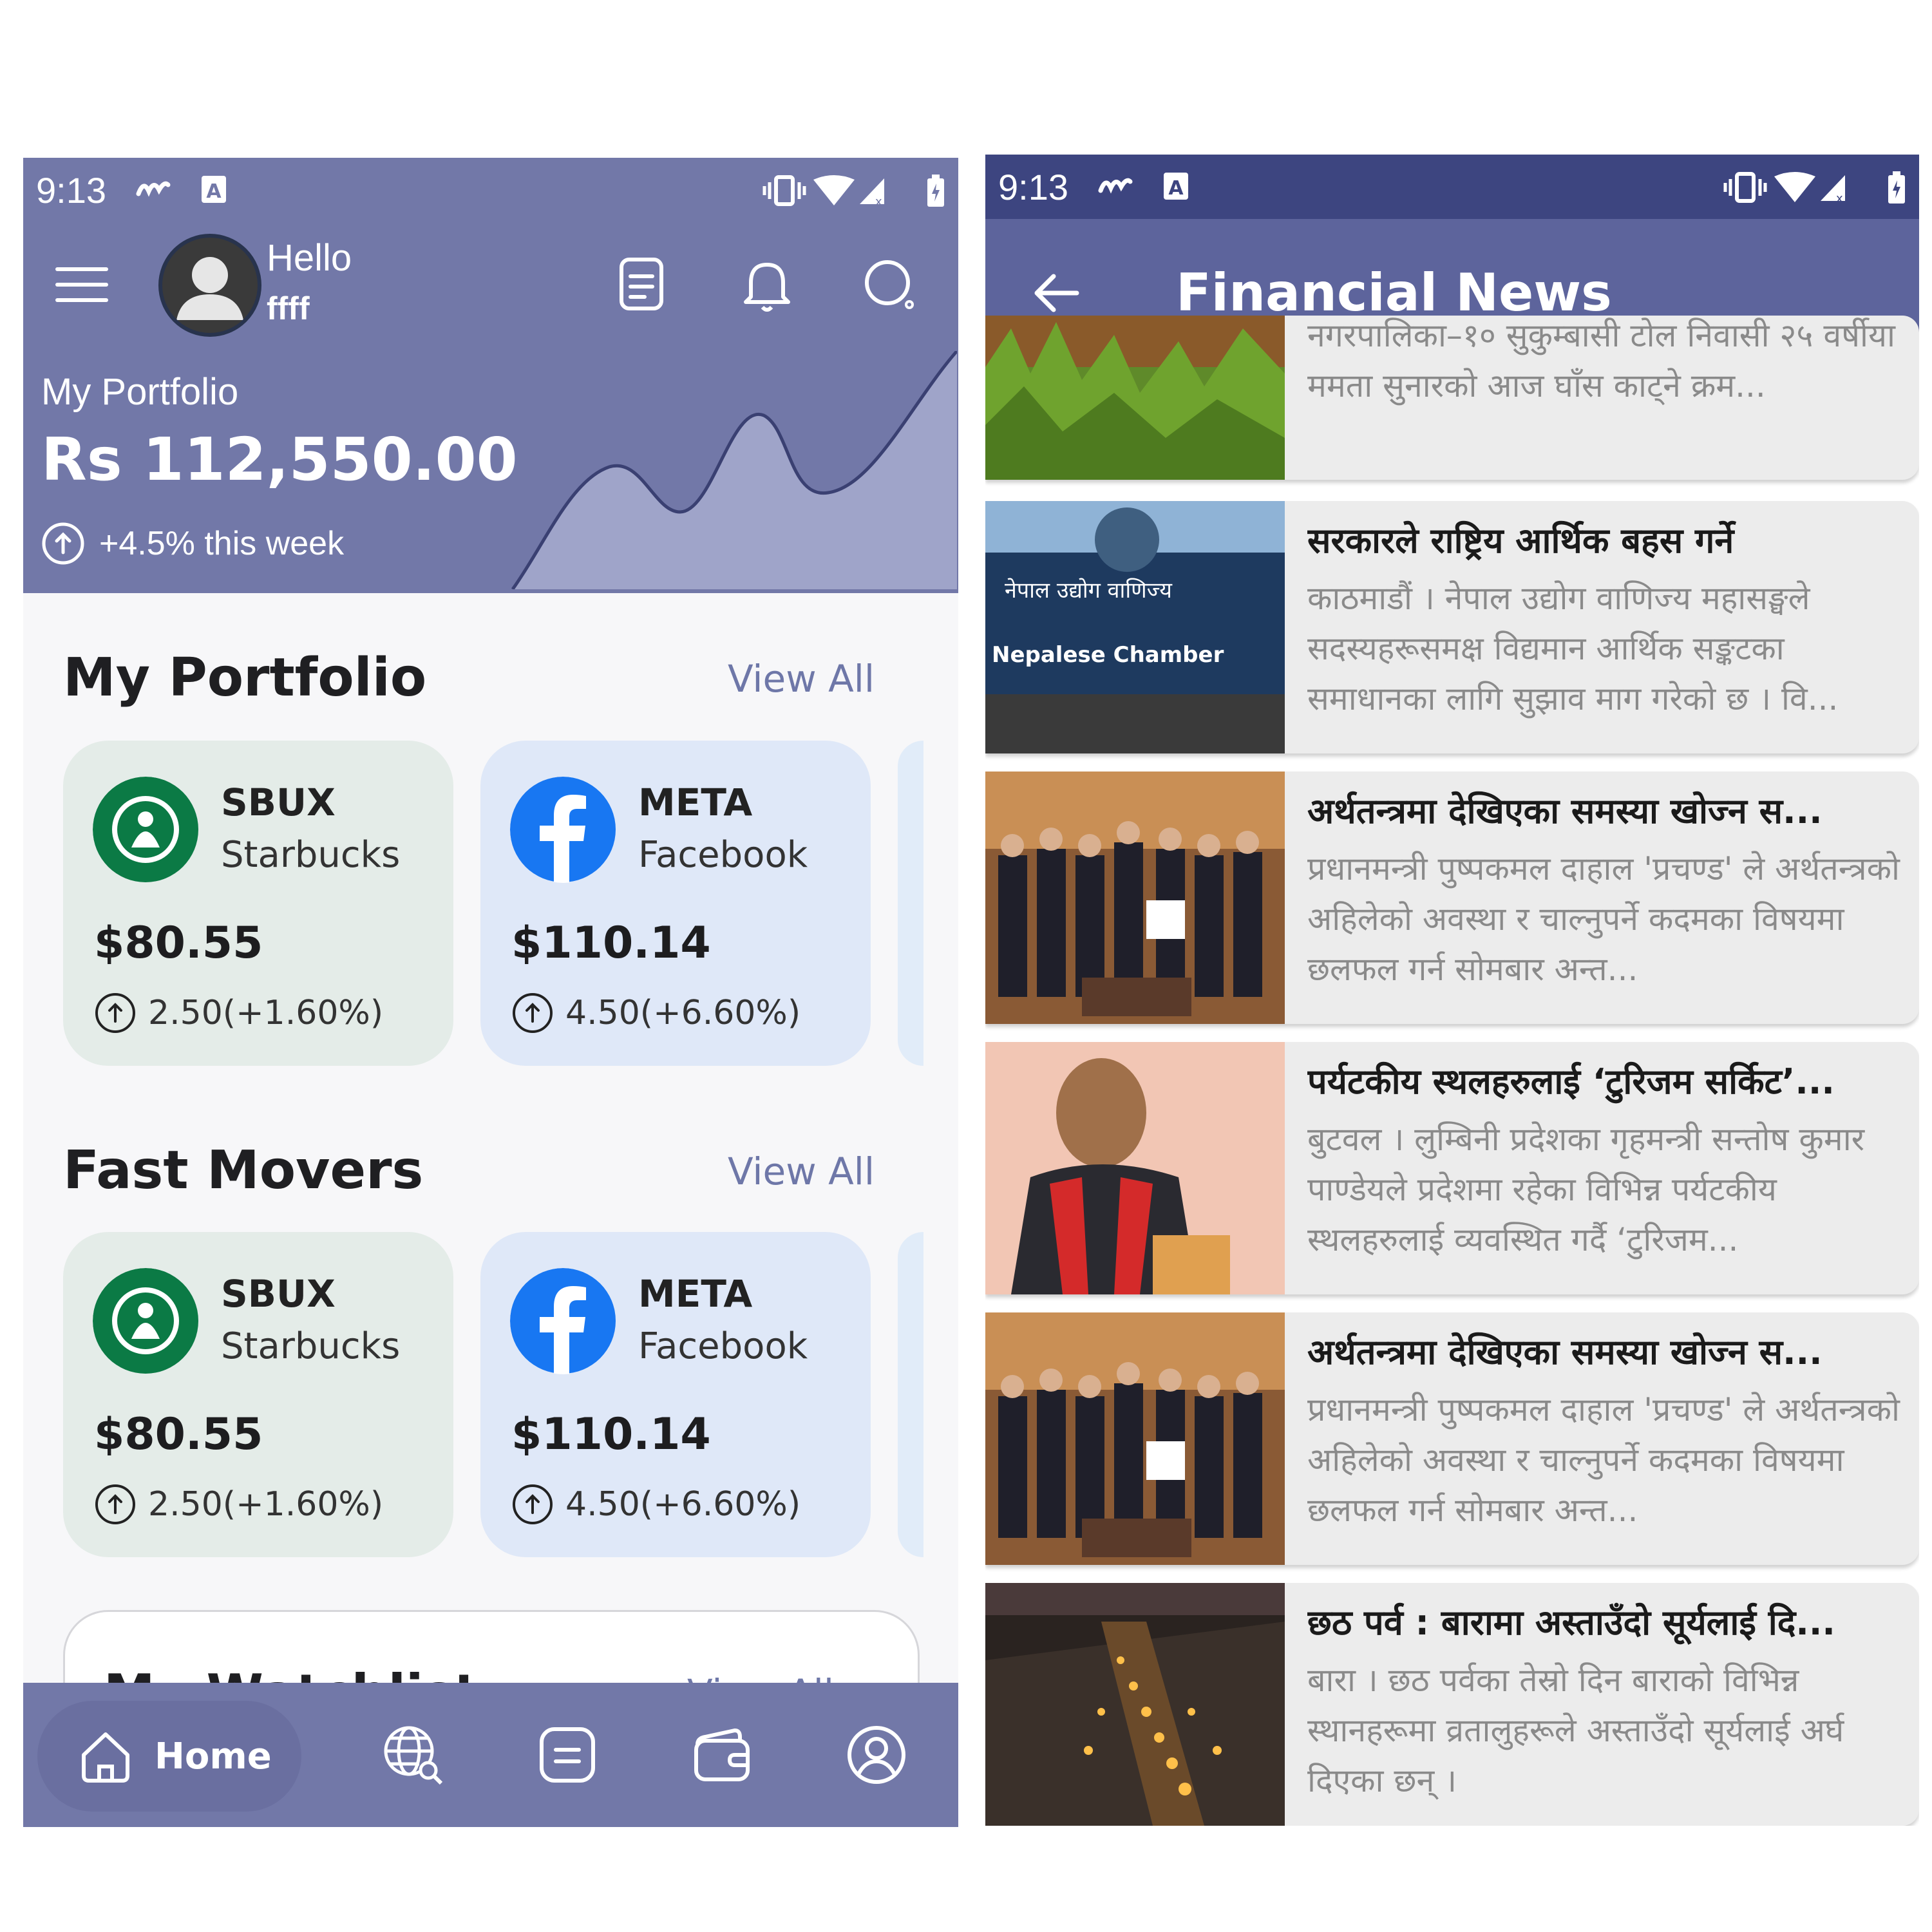  I want to click on portfolio-sparkline, so click(734, 470).